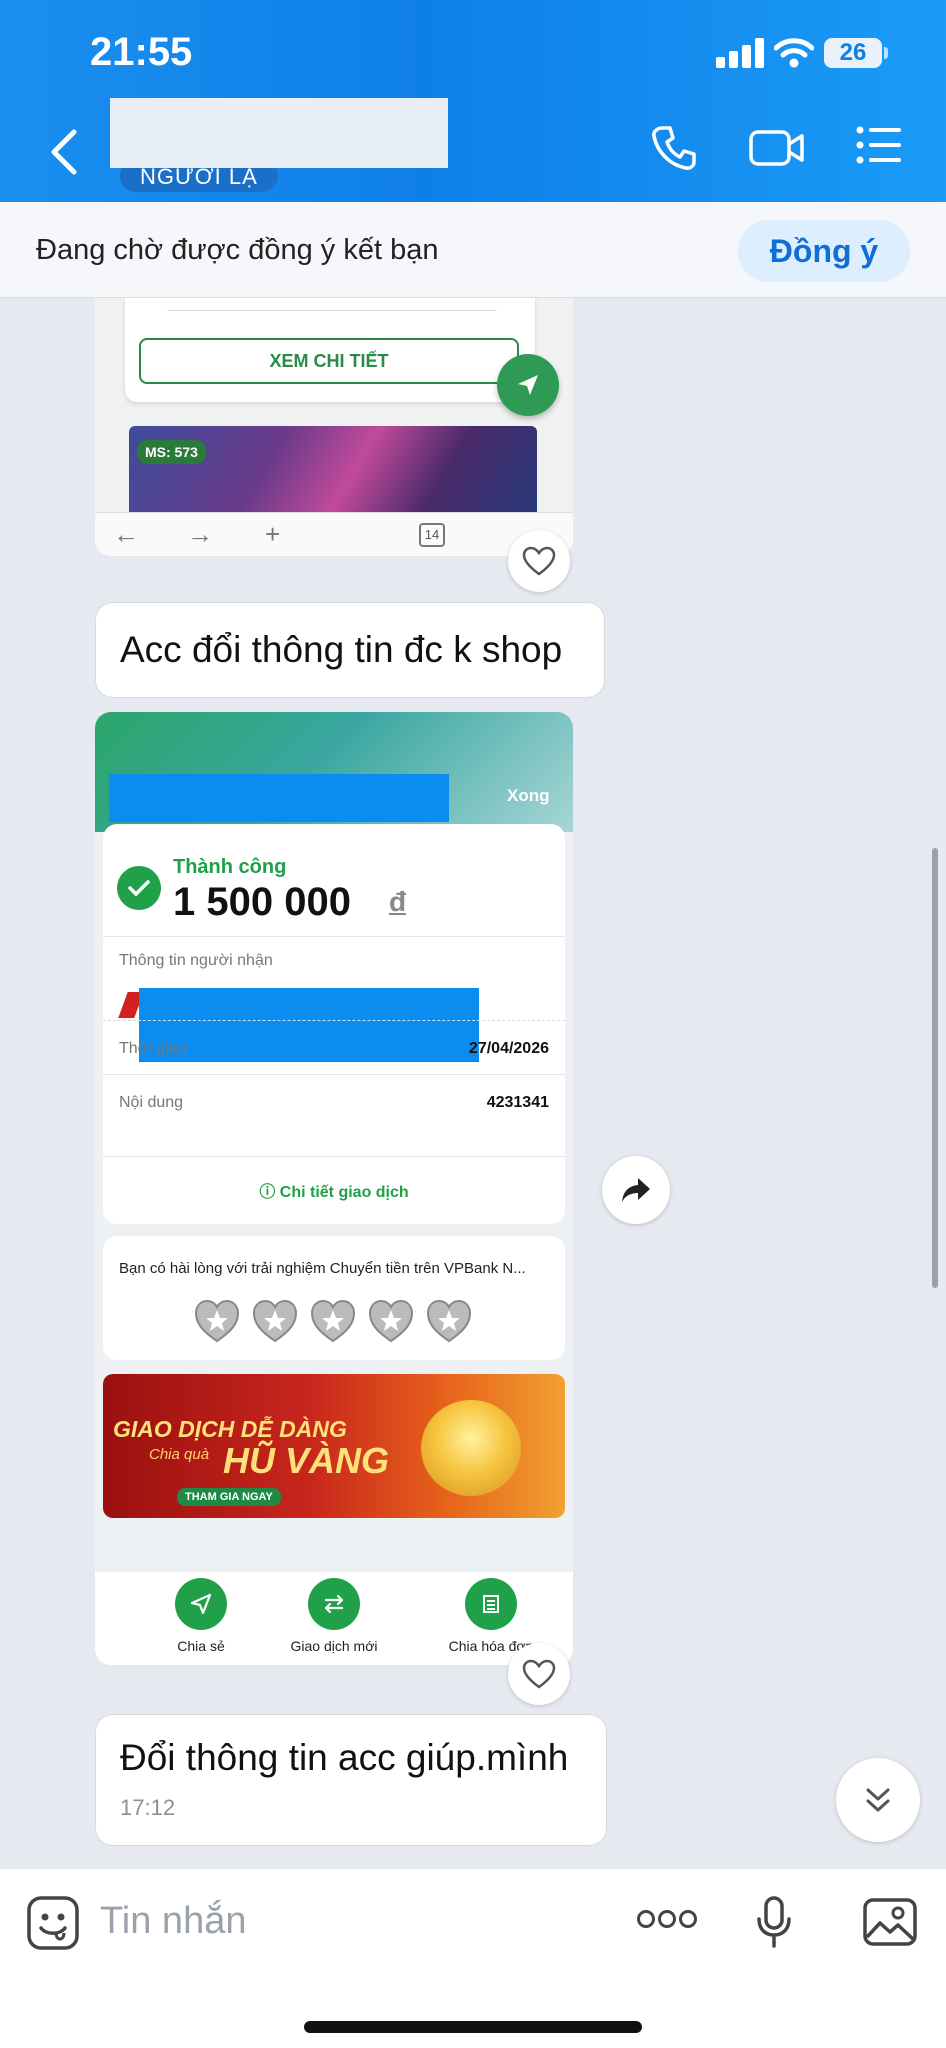 Image resolution: width=946 pixels, height=2048 pixels. I want to click on battery-icon: 26, so click(853, 53).